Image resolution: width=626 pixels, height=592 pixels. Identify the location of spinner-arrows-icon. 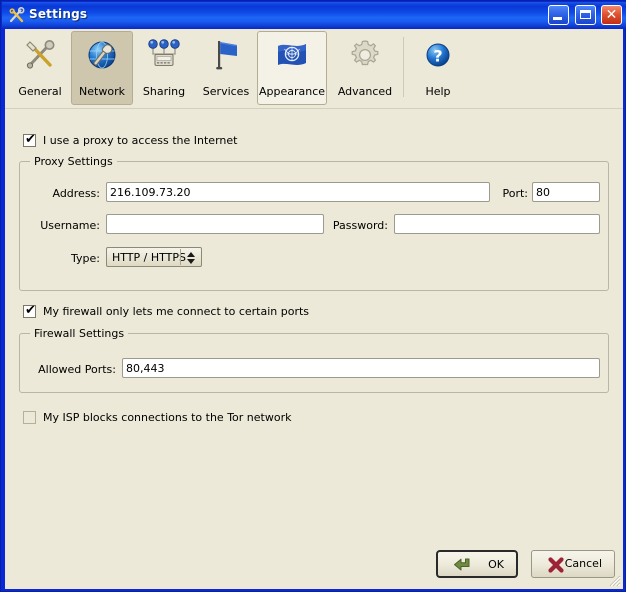
(191, 258).